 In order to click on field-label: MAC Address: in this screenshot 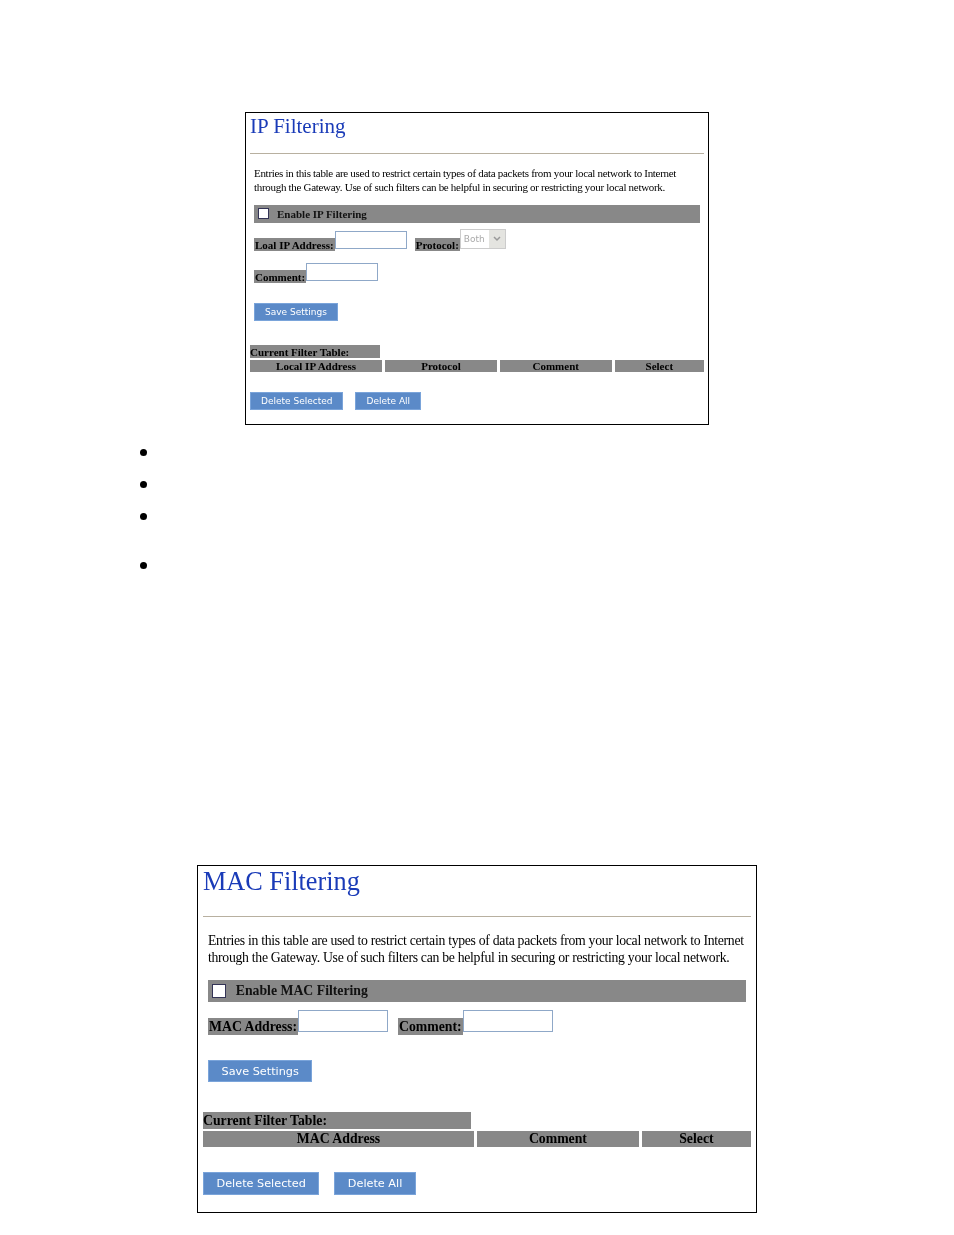, I will do `click(253, 1026)`.